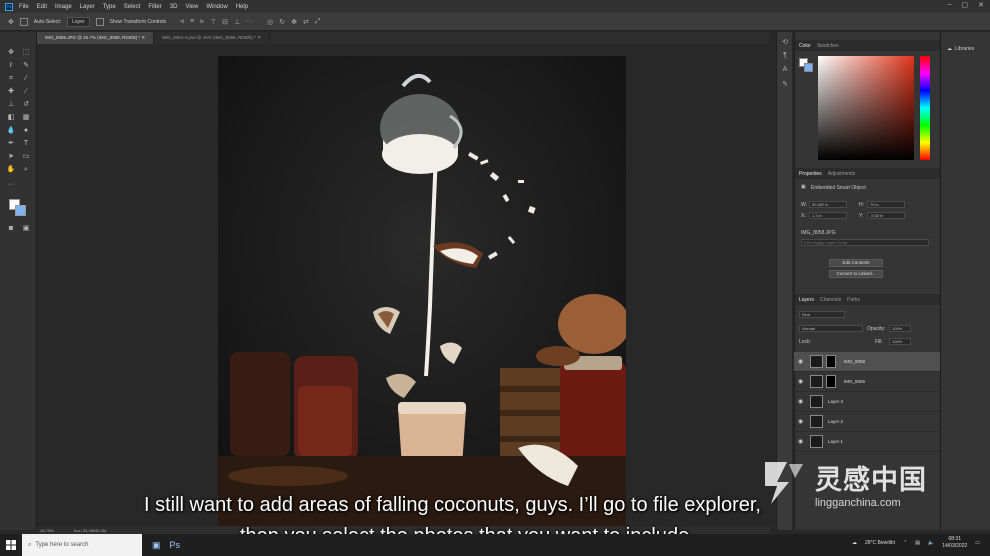 The image size is (990, 556). What do you see at coordinates (132, 7) in the screenshot?
I see `menu-select: Select` at bounding box center [132, 7].